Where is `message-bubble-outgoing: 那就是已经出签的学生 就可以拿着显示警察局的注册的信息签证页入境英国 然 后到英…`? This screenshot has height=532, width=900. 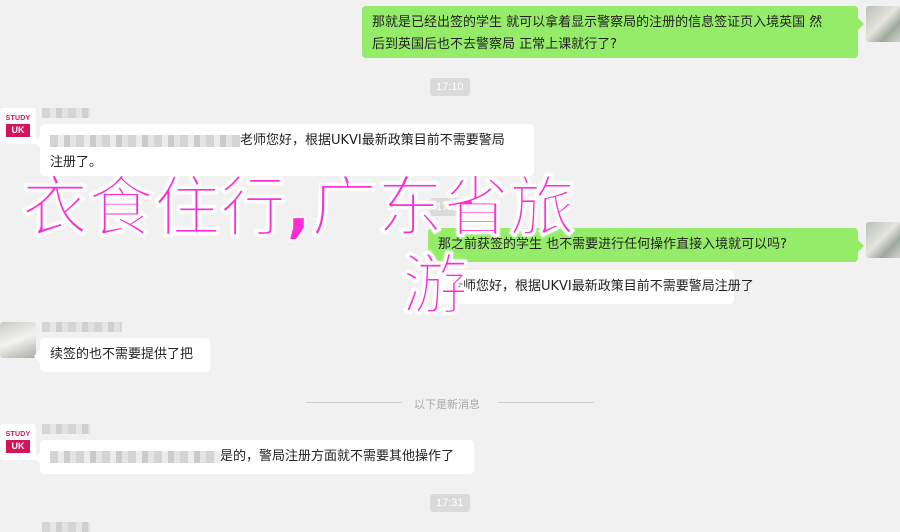 message-bubble-outgoing: 那就是已经出签的学生 就可以拿着显示警察局的注册的信息签证页入境英国 然 后到英… is located at coordinates (613, 32).